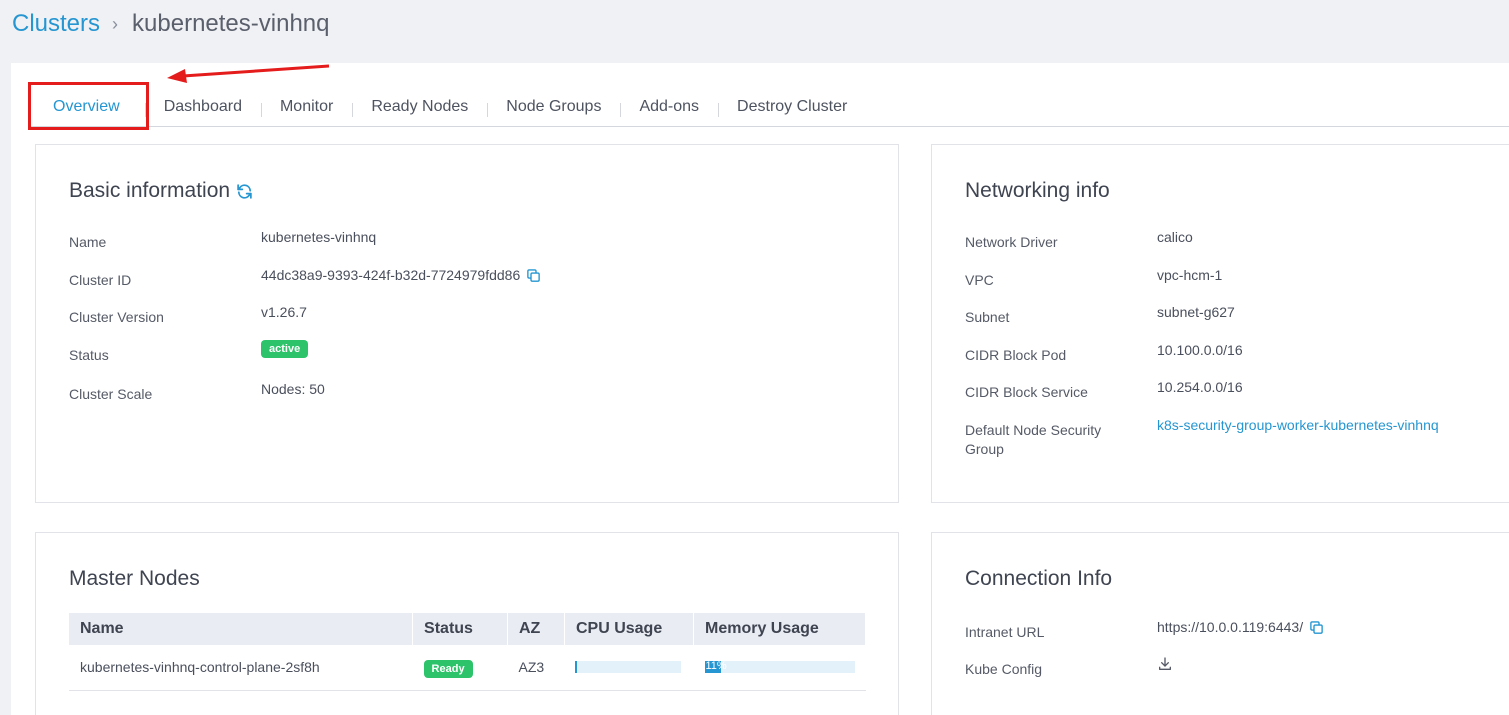 The height and width of the screenshot is (715, 1509). Describe the element at coordinates (1011, 242) in the screenshot. I see `label-network-driver: Network Driver` at that location.